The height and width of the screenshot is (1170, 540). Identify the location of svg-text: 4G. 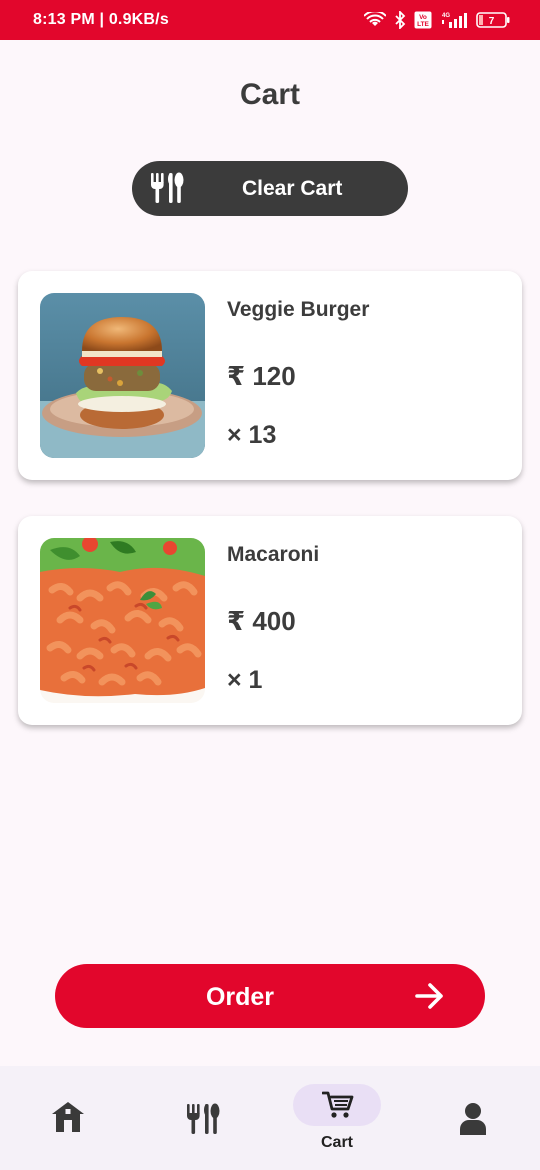
(446, 16).